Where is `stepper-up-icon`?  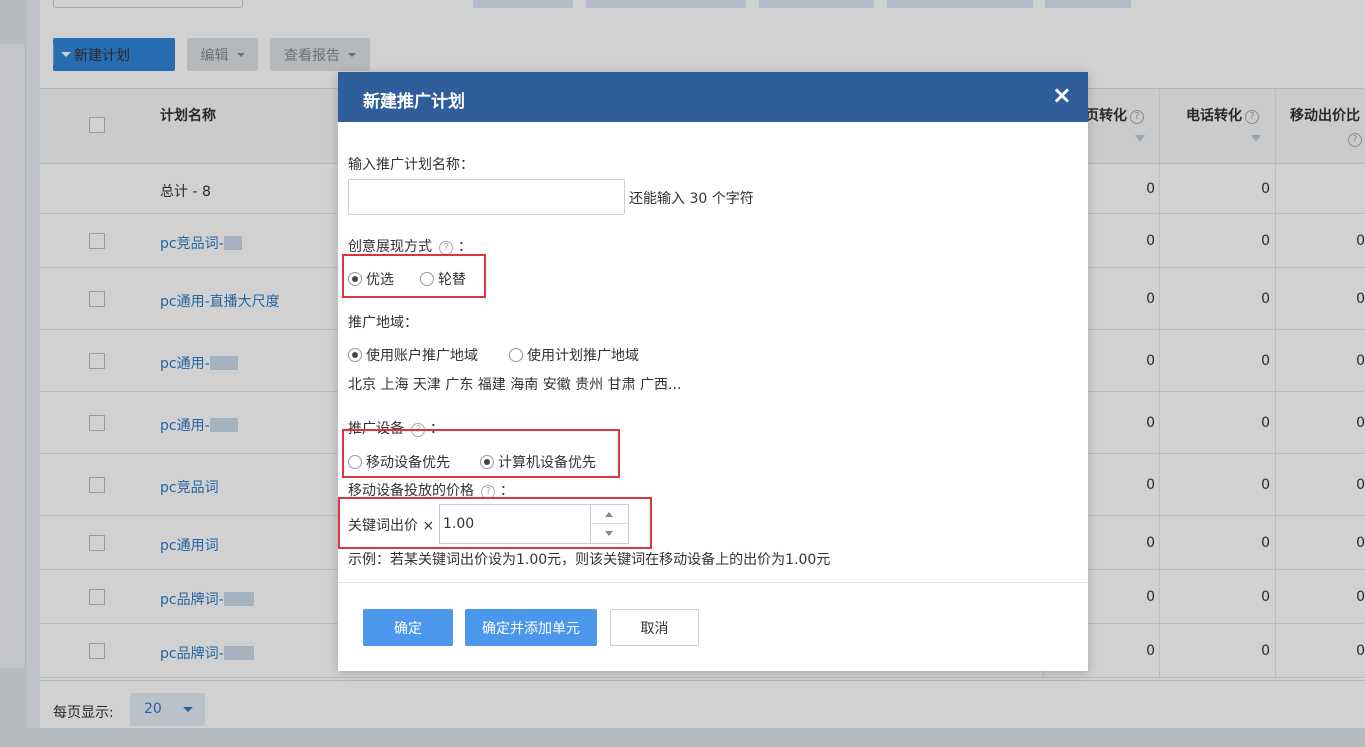
stepper-up-icon is located at coordinates (609, 514).